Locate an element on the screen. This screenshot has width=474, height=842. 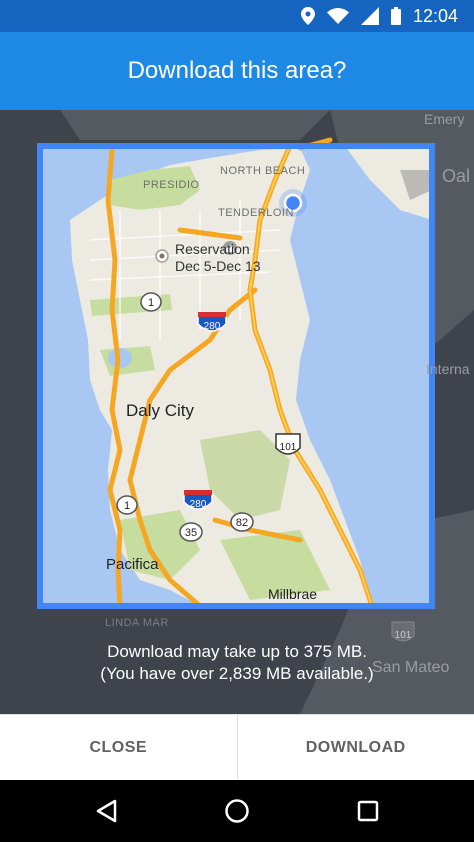
label-millbrae: Millbrae is located at coordinates (292, 594).